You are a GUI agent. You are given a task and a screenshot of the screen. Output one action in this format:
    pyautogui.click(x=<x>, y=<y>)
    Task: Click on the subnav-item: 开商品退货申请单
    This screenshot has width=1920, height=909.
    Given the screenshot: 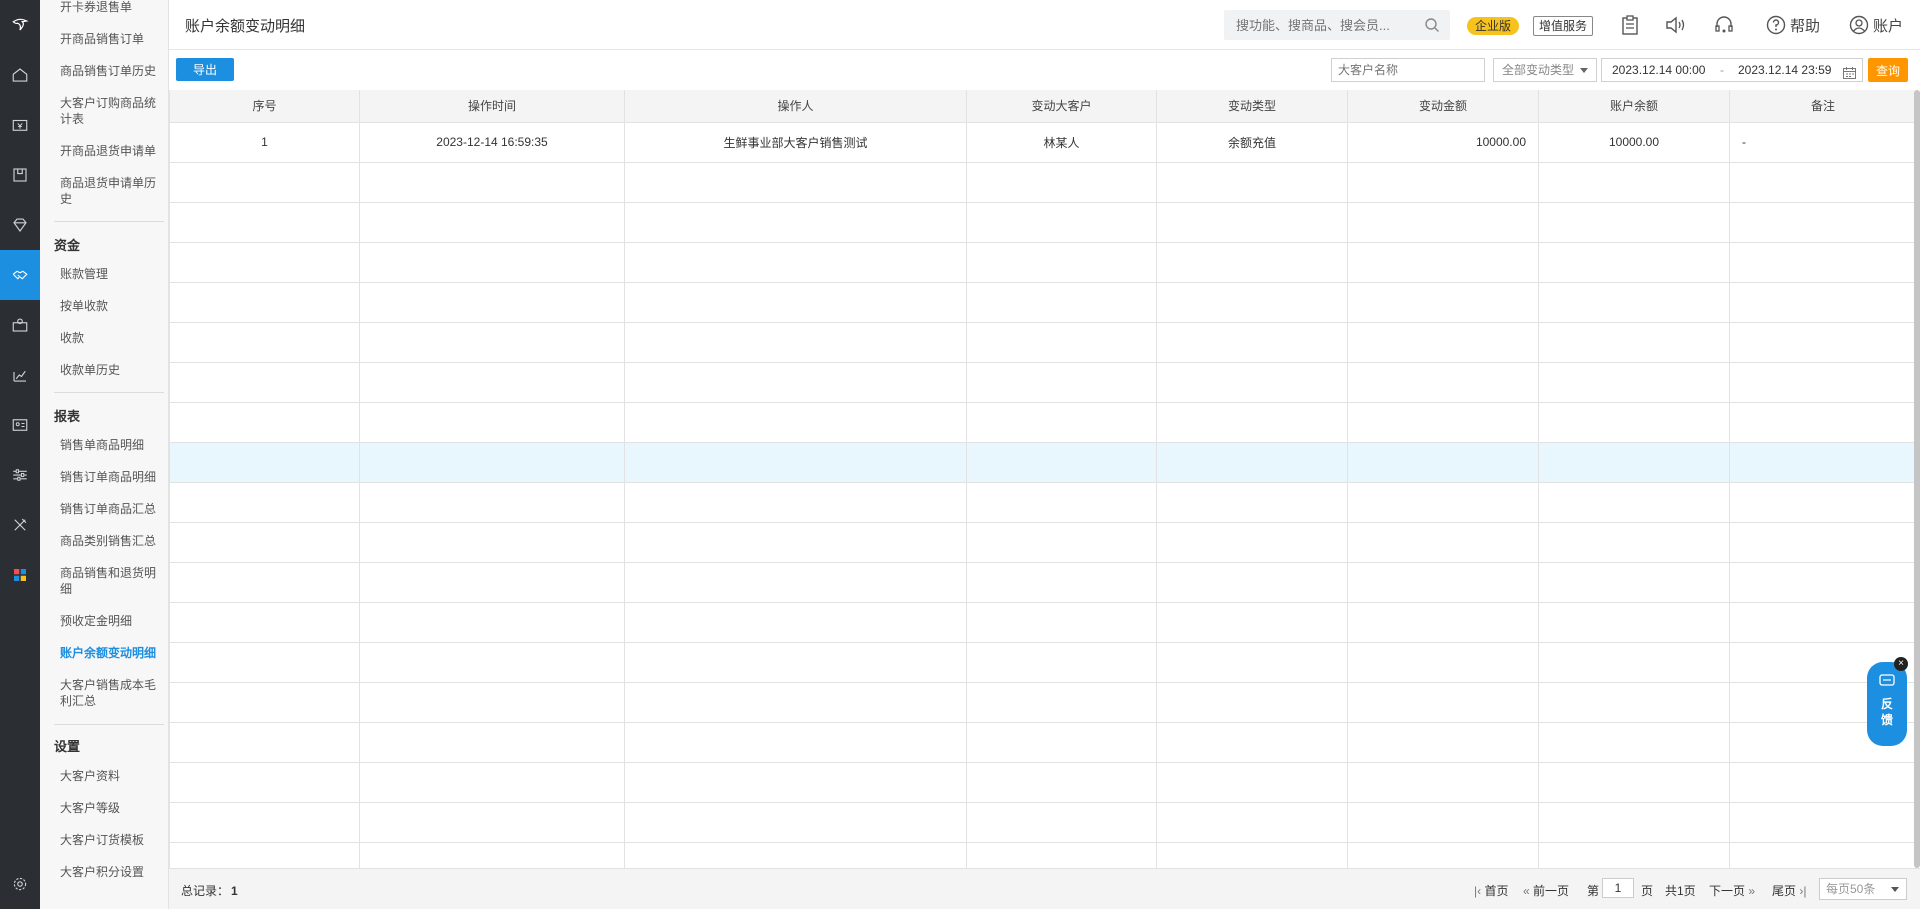 What is the action you would take?
    pyautogui.click(x=112, y=151)
    